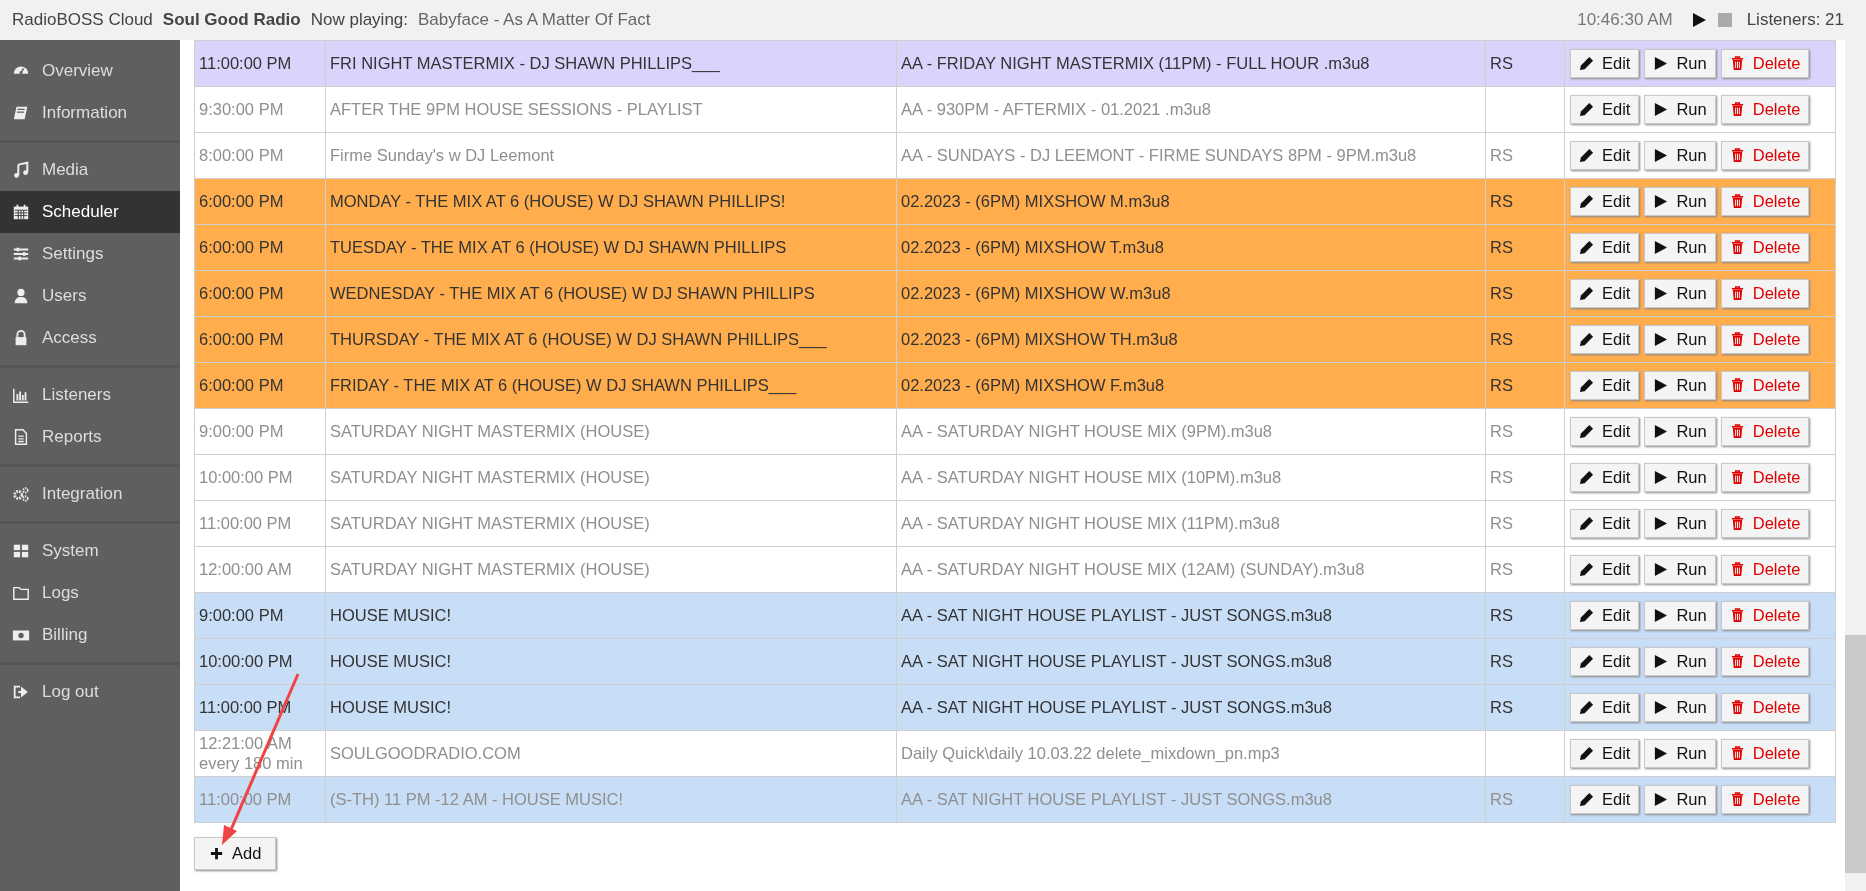  I want to click on file-cell: 02.2023 - (6PM) MIXSHOW T.m3u8, so click(1191, 247).